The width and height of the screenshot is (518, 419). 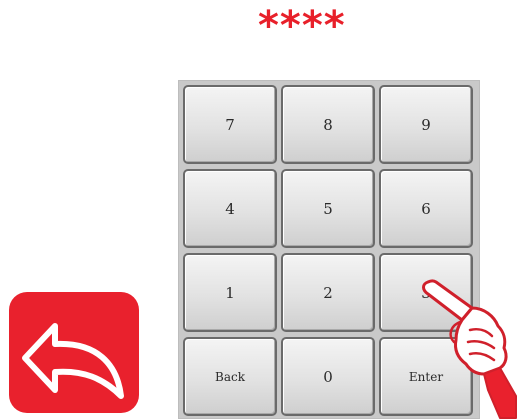 What do you see at coordinates (328, 208) in the screenshot?
I see `key-5: 5` at bounding box center [328, 208].